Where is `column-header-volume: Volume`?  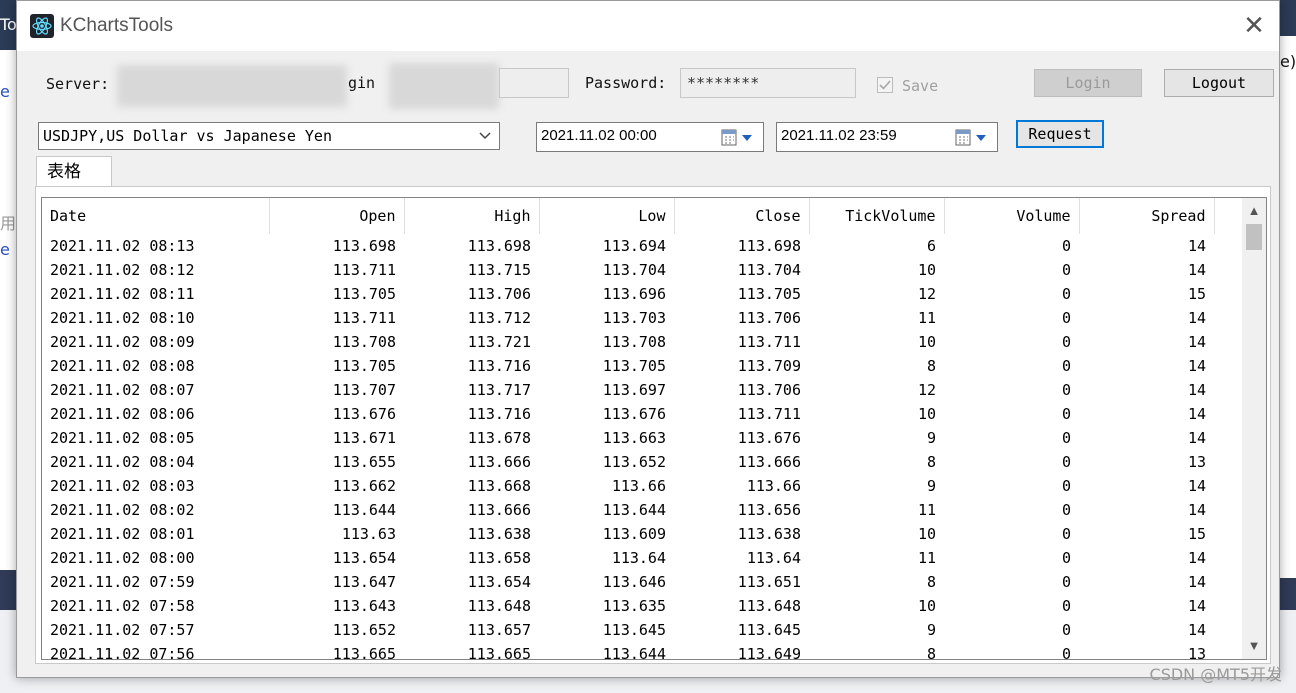 column-header-volume: Volume is located at coordinates (1012, 216).